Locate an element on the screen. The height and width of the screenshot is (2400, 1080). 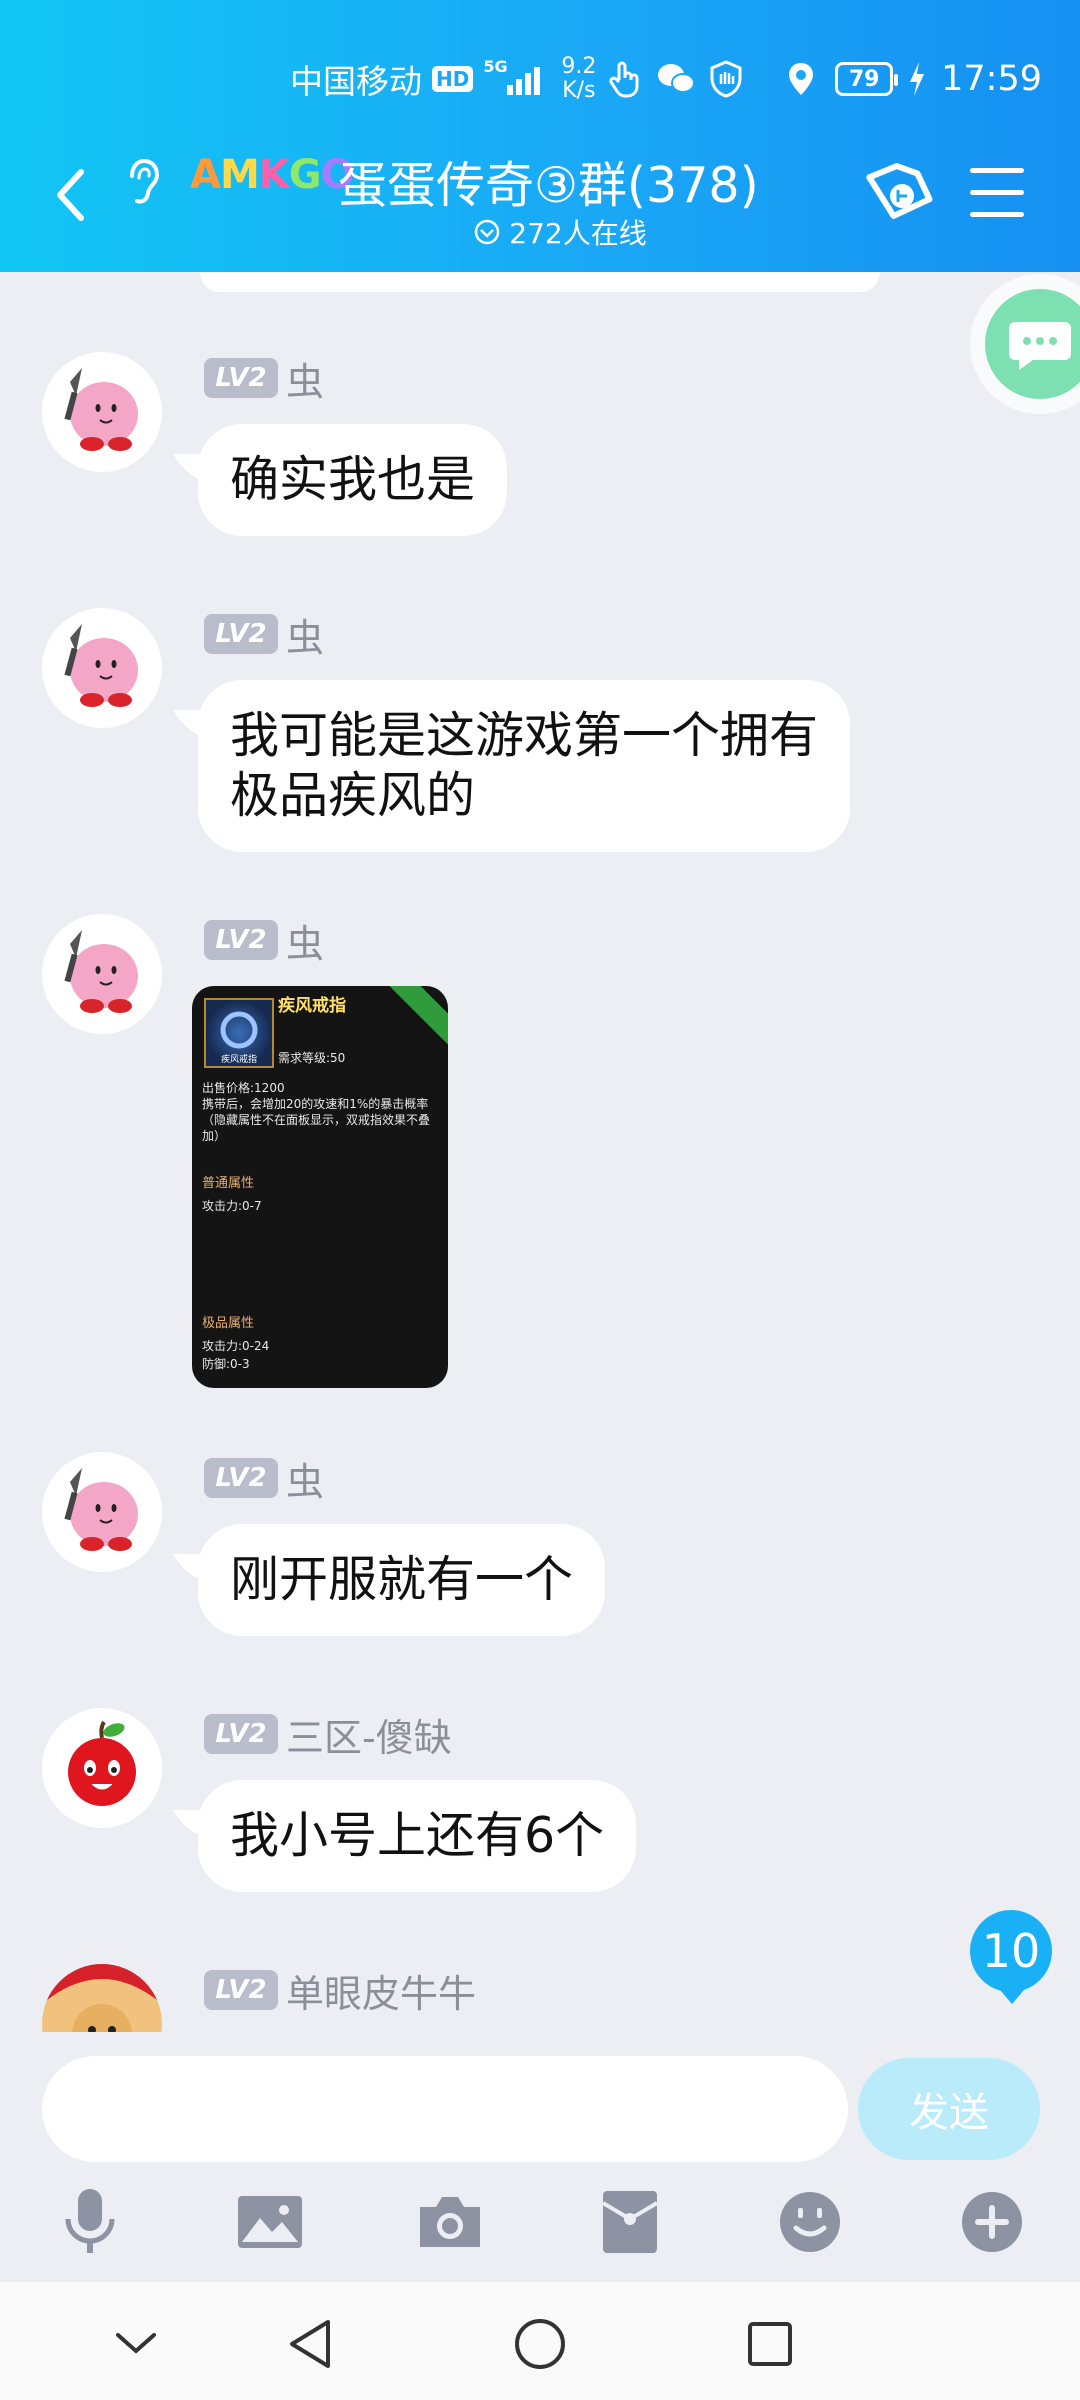
rare-defense: 防御:0-3 is located at coordinates (226, 1364).